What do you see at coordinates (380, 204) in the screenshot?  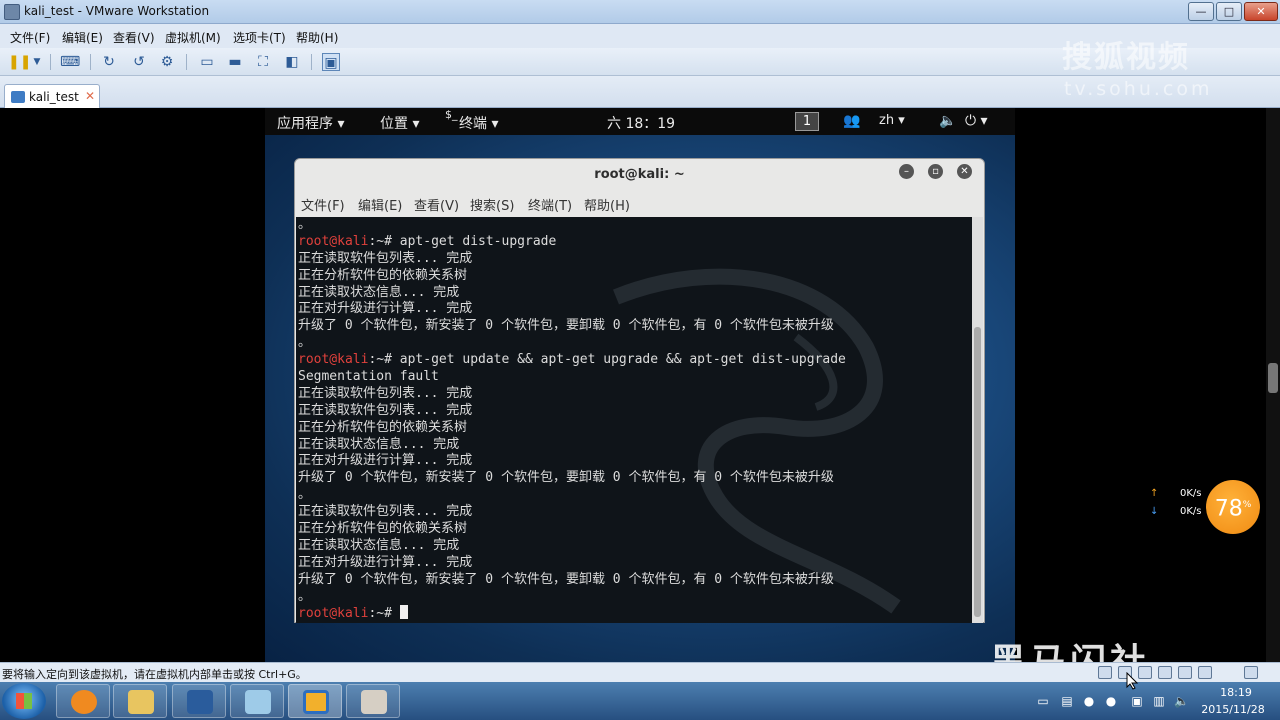 I see `terminal-menu-edit: 编辑(E)` at bounding box center [380, 204].